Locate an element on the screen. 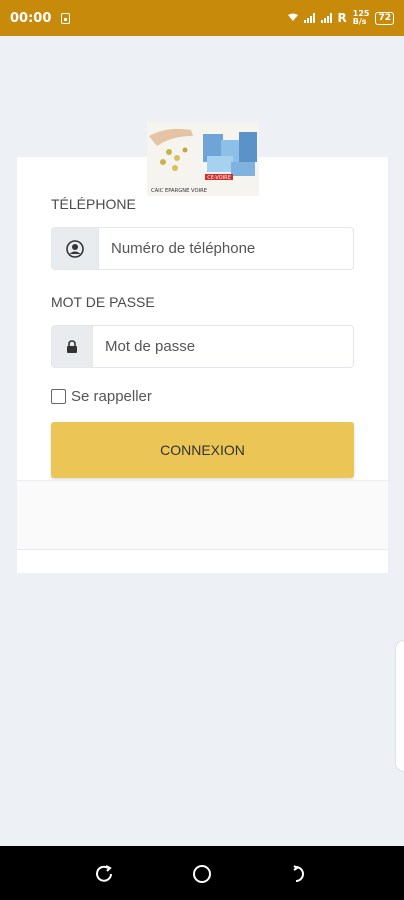 This screenshot has width=404, height=900. password-input-group: Mot de passe is located at coordinates (202, 346).